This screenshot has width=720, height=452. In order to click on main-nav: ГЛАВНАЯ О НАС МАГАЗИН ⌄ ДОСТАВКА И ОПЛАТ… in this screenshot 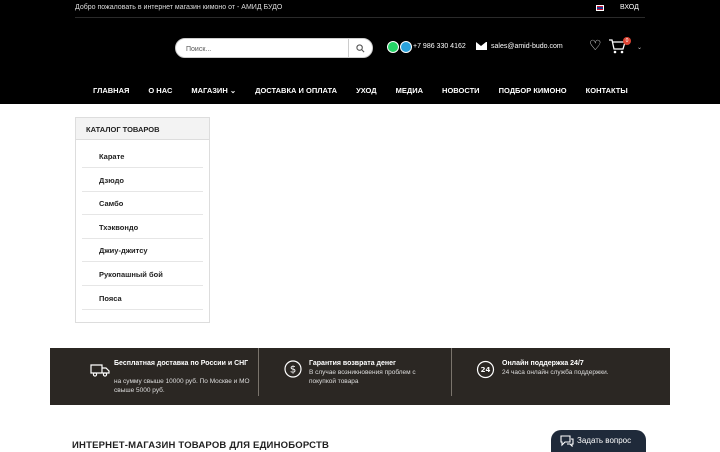, I will do `click(370, 90)`.